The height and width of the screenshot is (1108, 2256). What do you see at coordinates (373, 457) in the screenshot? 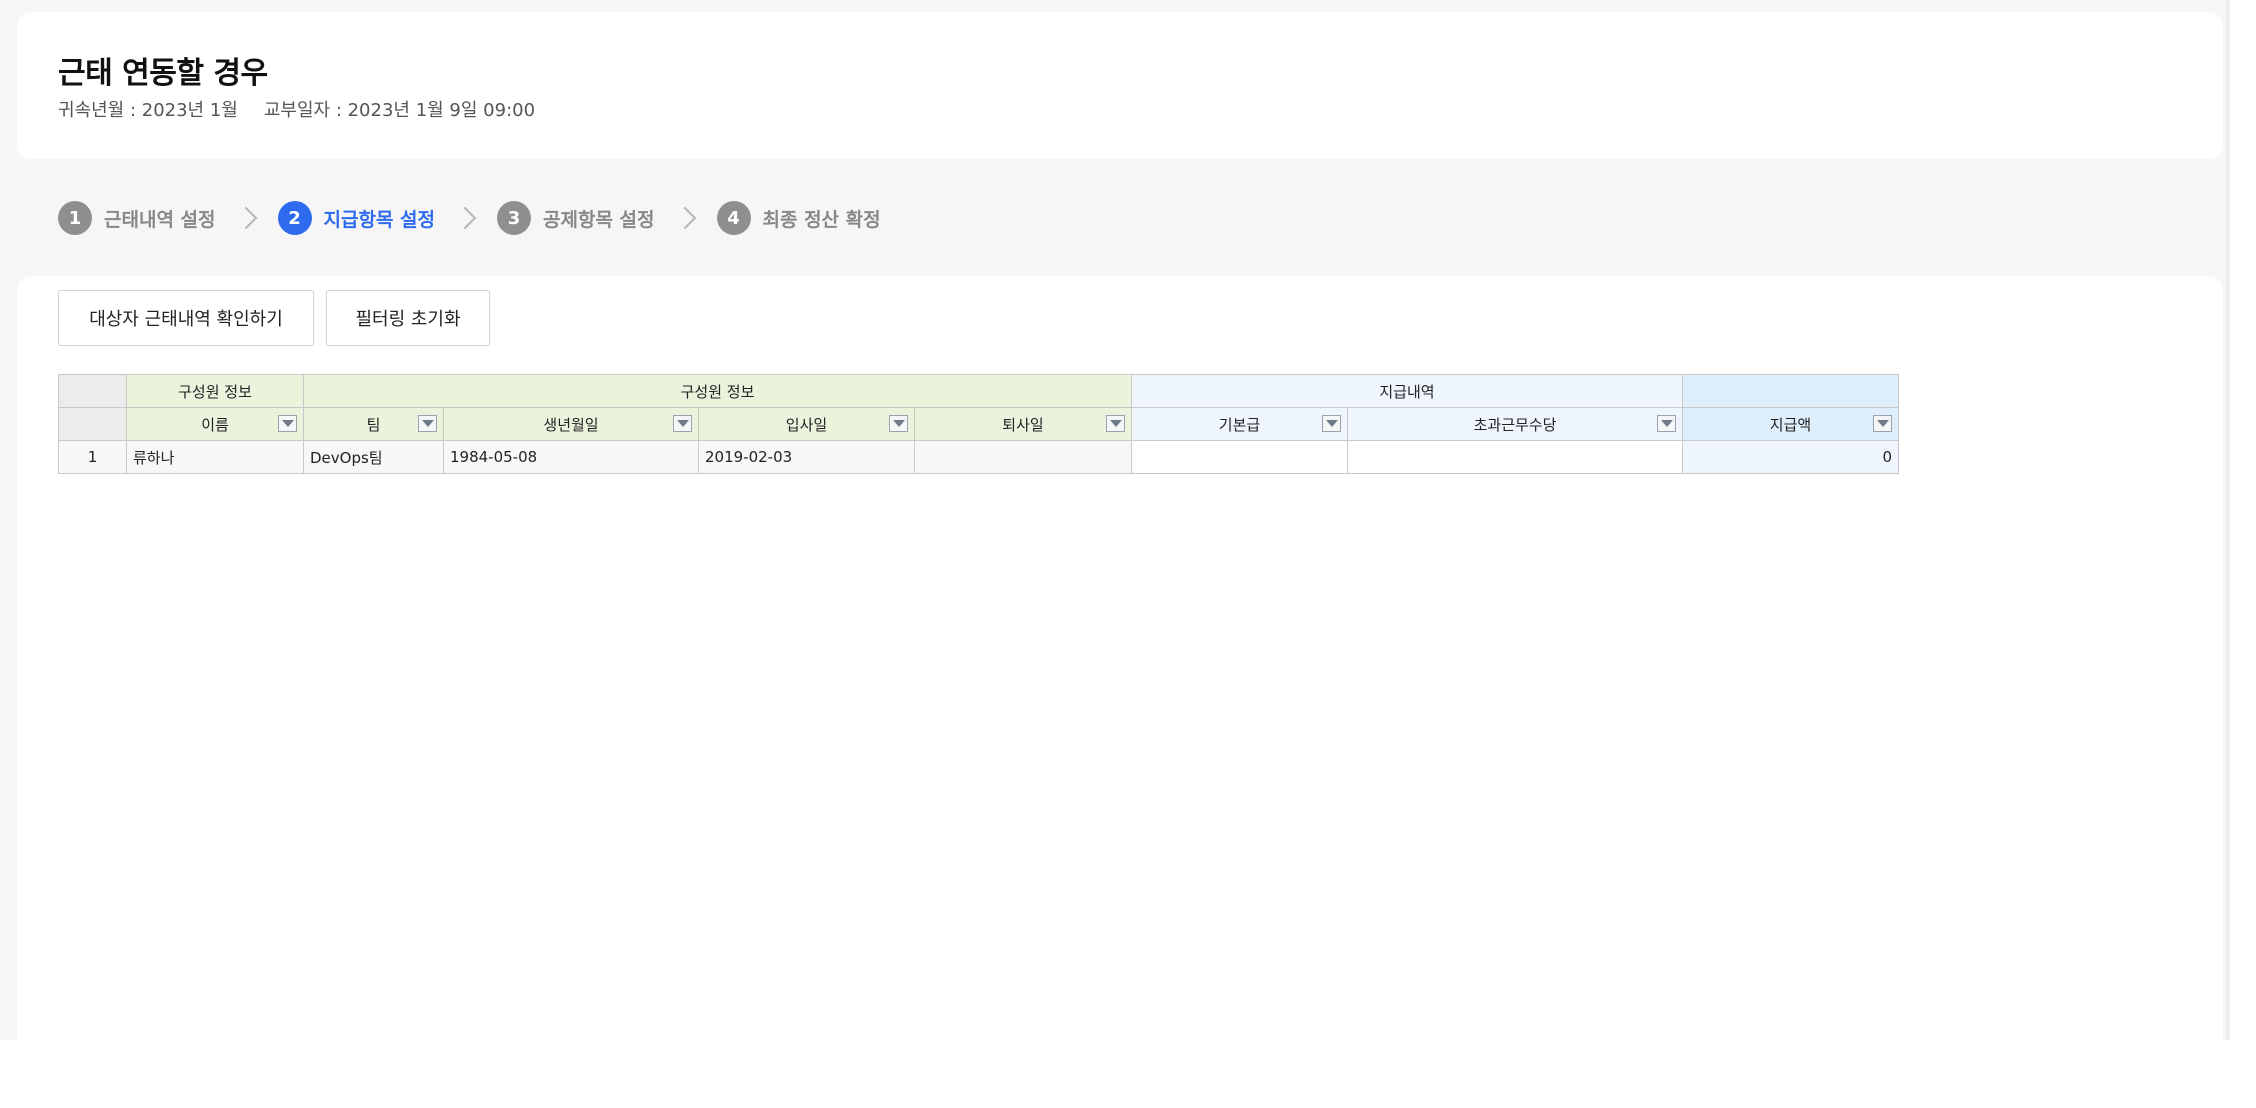
I see `cell-team: DevOps팀` at bounding box center [373, 457].